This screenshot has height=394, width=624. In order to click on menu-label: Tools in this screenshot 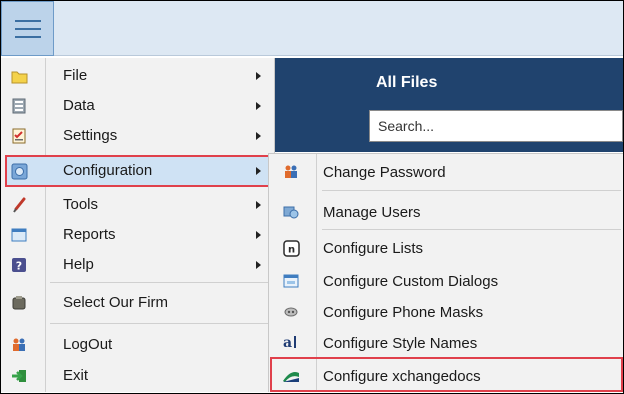, I will do `click(81, 204)`.